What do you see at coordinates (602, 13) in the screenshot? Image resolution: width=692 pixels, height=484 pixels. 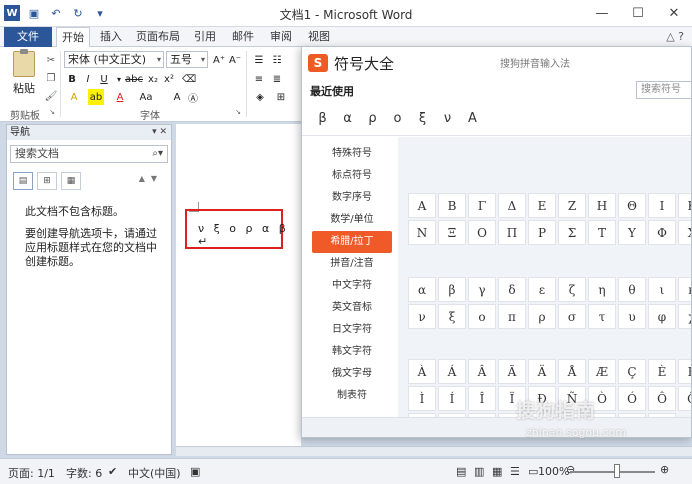 I see `minimize-button: —` at bounding box center [602, 13].